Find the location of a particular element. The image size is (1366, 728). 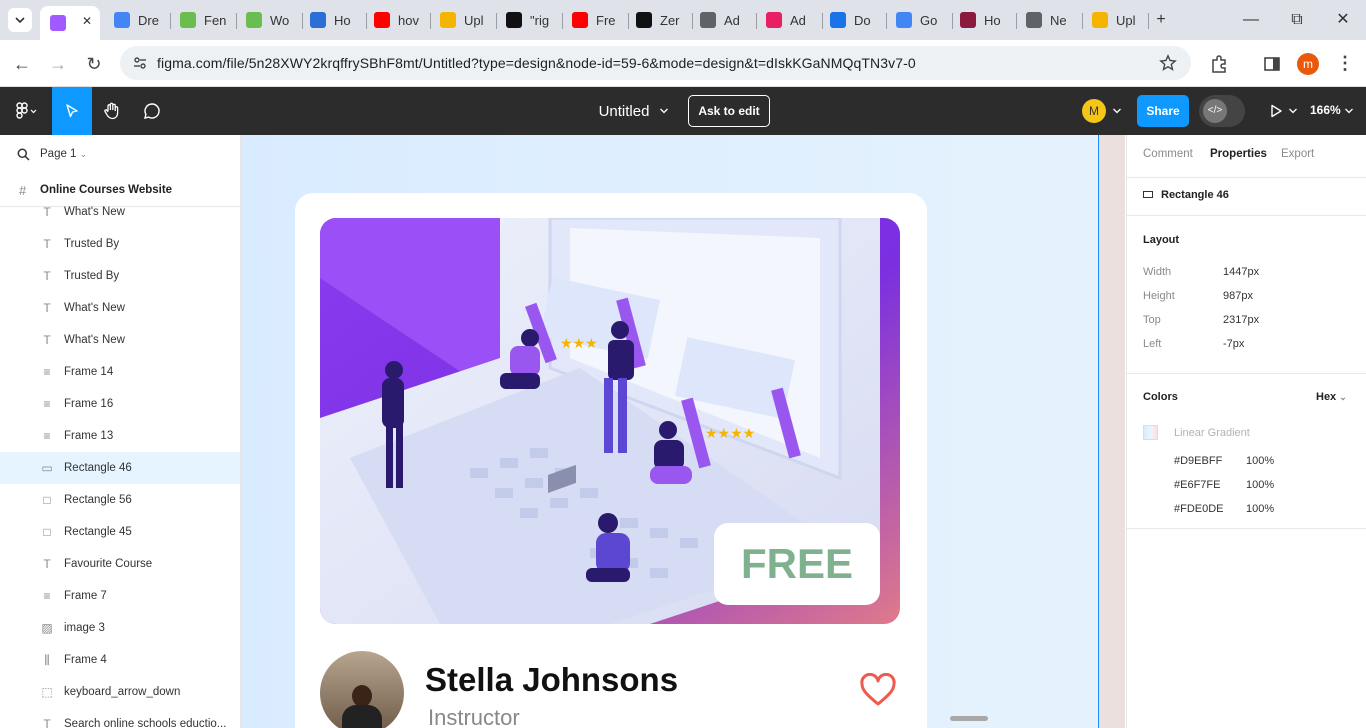

layer-name: Frame 14 is located at coordinates (89, 372).